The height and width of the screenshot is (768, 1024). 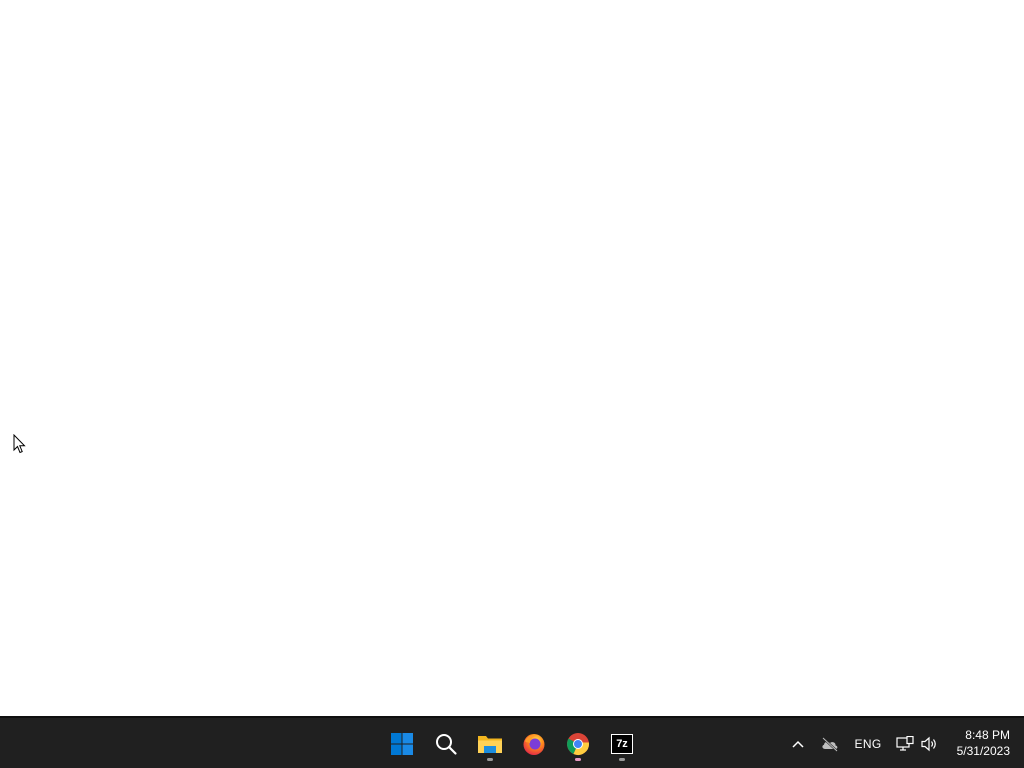 I want to click on tray-overflow-button, so click(x=798, y=744).